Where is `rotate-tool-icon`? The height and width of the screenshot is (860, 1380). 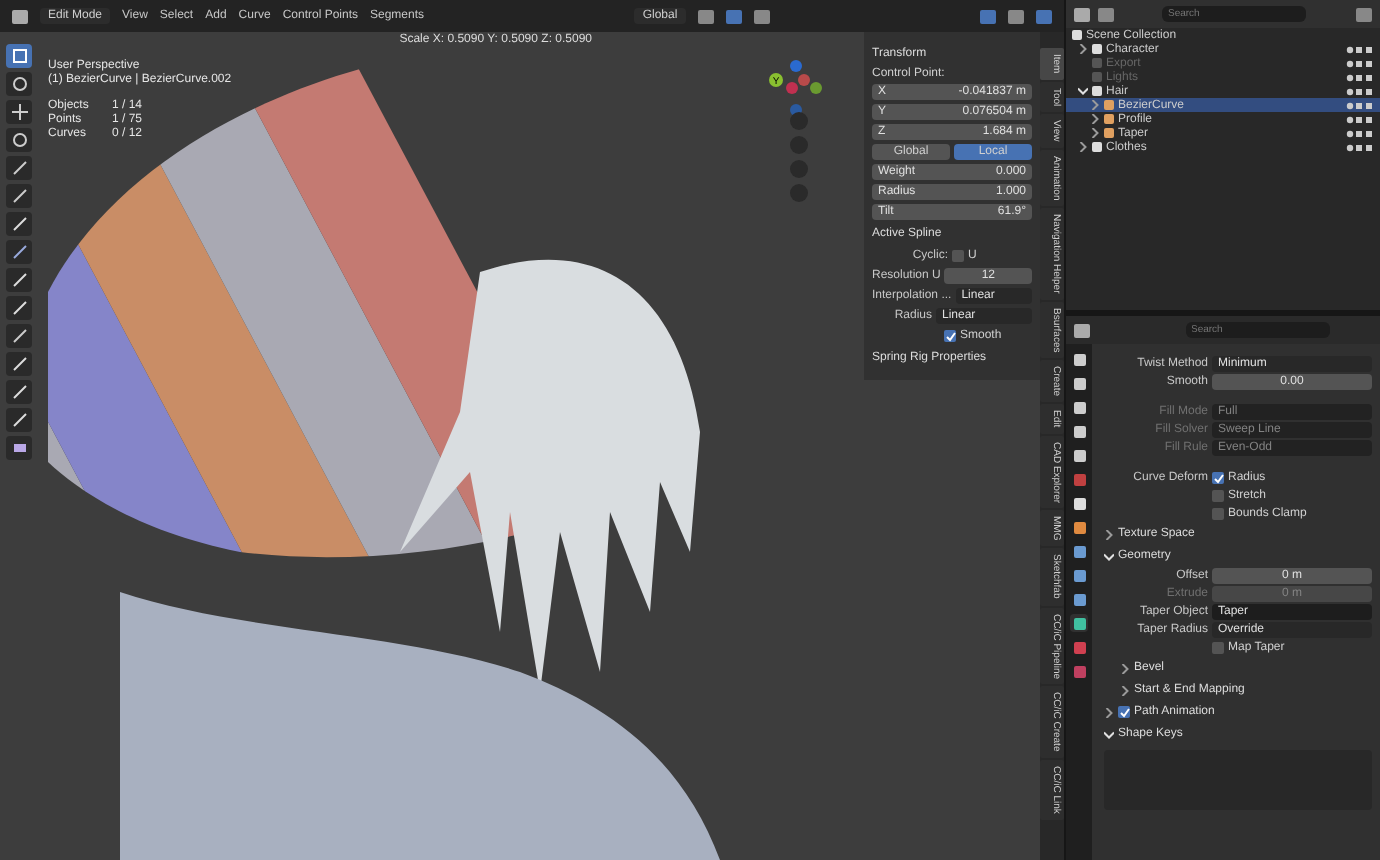 rotate-tool-icon is located at coordinates (19, 140).